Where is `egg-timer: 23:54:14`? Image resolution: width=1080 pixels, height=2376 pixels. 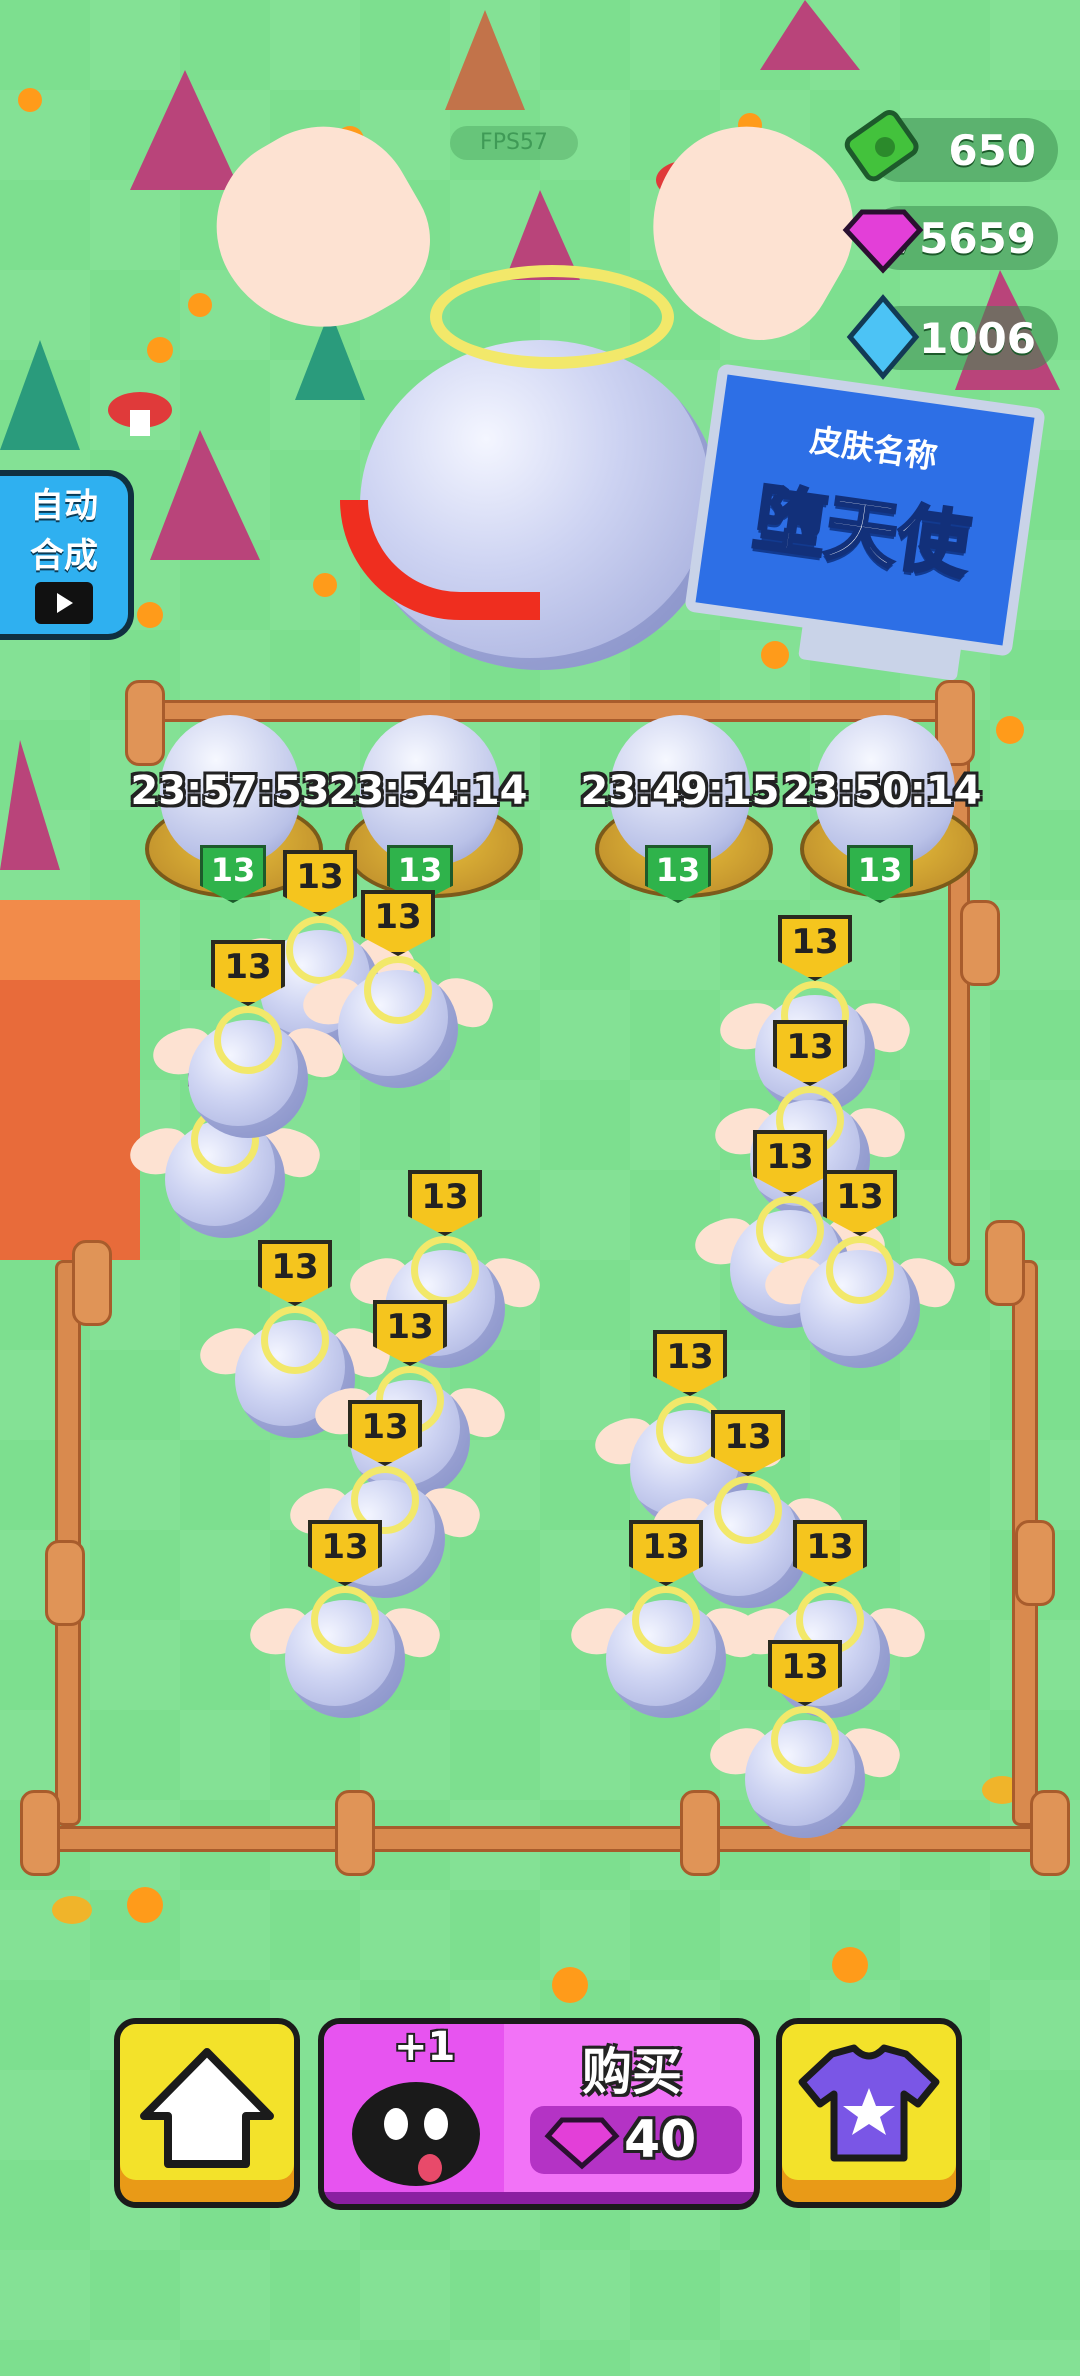 egg-timer: 23:54:14 is located at coordinates (428, 791).